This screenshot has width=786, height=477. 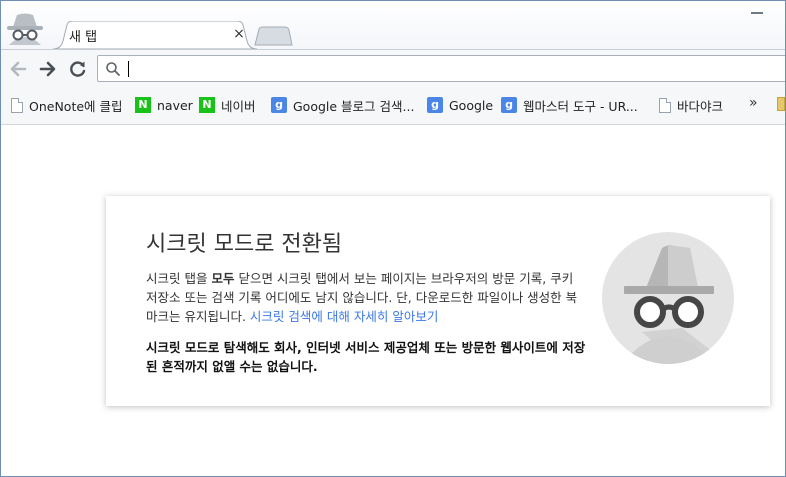 I want to click on bookmark-badayak: 바다야크, so click(x=690, y=105).